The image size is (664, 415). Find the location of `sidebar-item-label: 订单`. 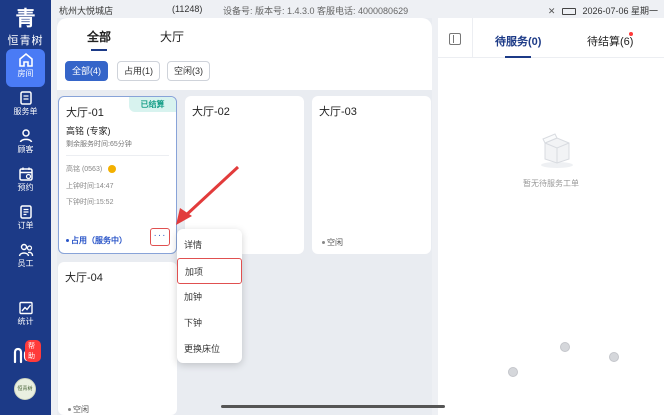

sidebar-item-label: 订单 is located at coordinates (25, 225).